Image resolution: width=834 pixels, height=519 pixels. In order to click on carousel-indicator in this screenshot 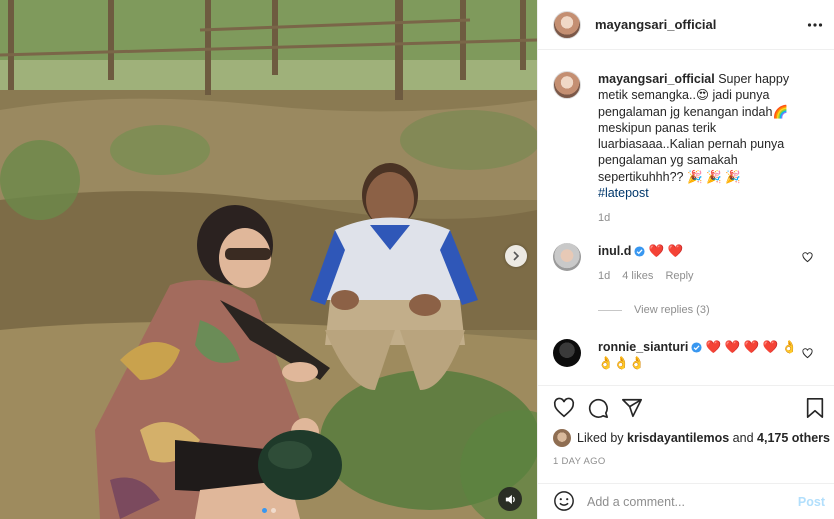, I will do `click(268, 510)`.